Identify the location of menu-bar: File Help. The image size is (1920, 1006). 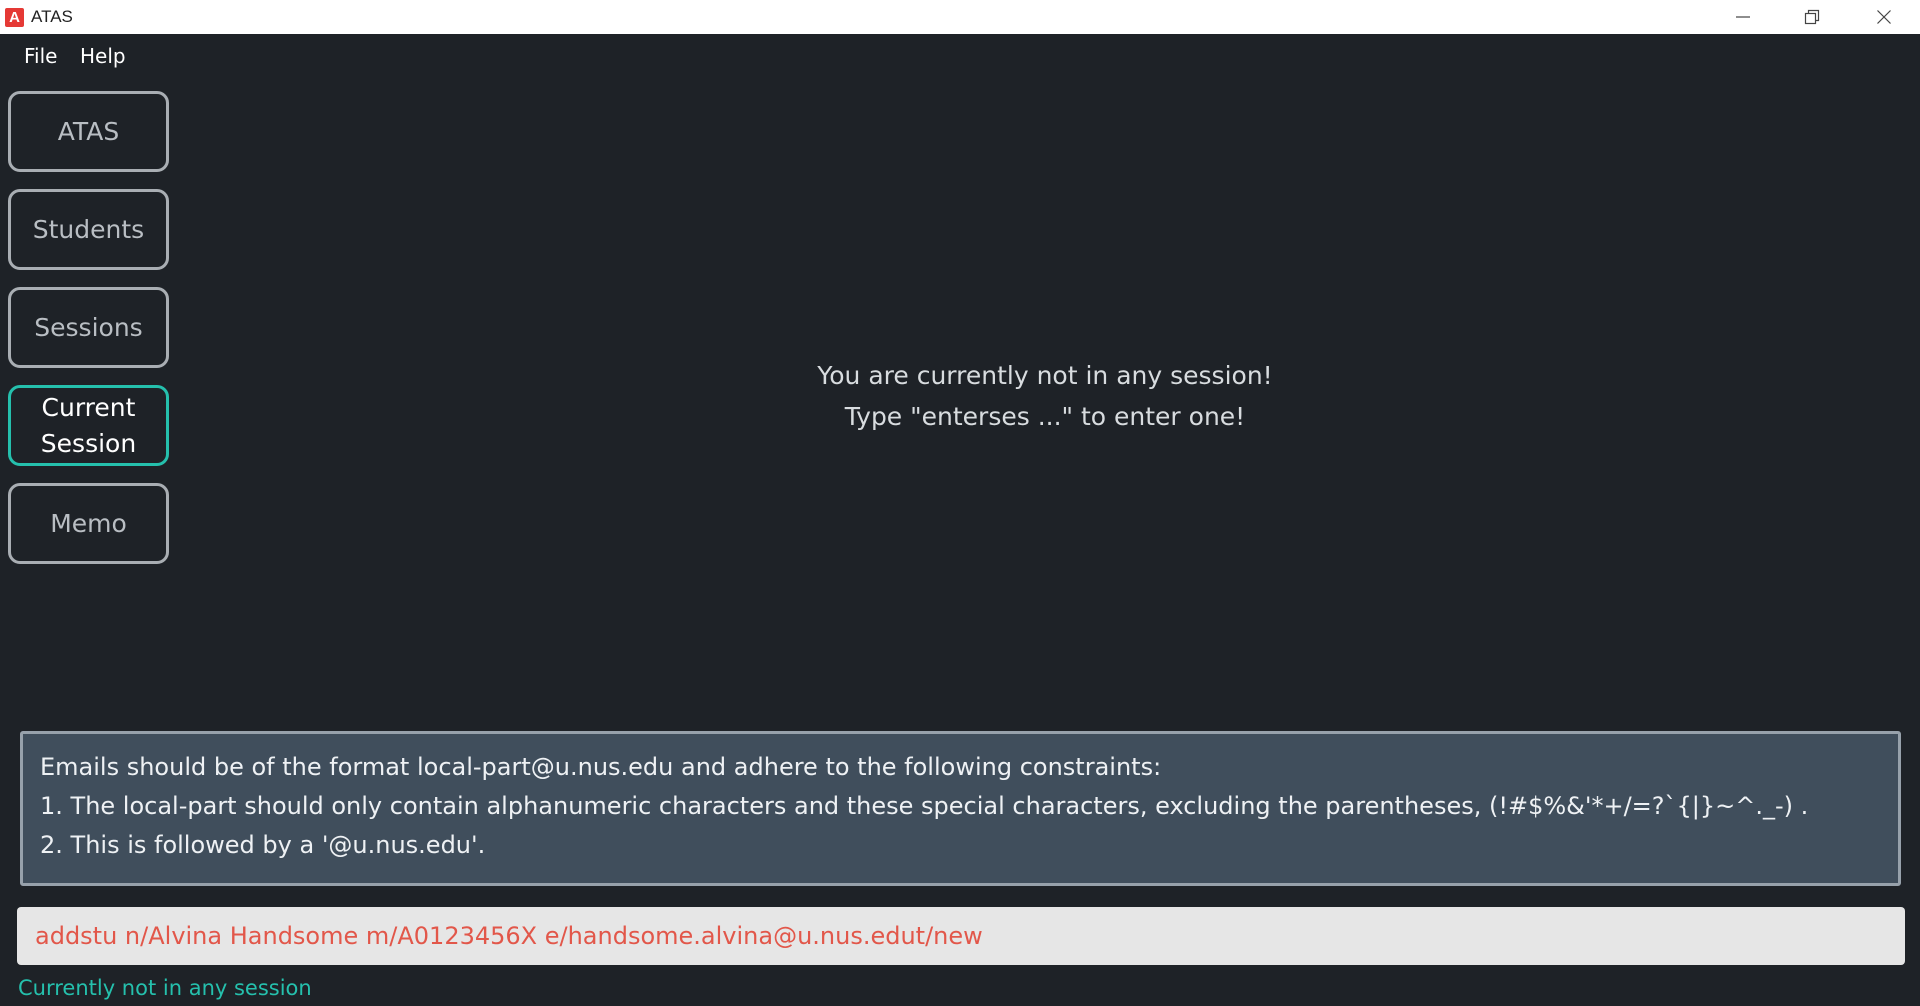
(960, 55).